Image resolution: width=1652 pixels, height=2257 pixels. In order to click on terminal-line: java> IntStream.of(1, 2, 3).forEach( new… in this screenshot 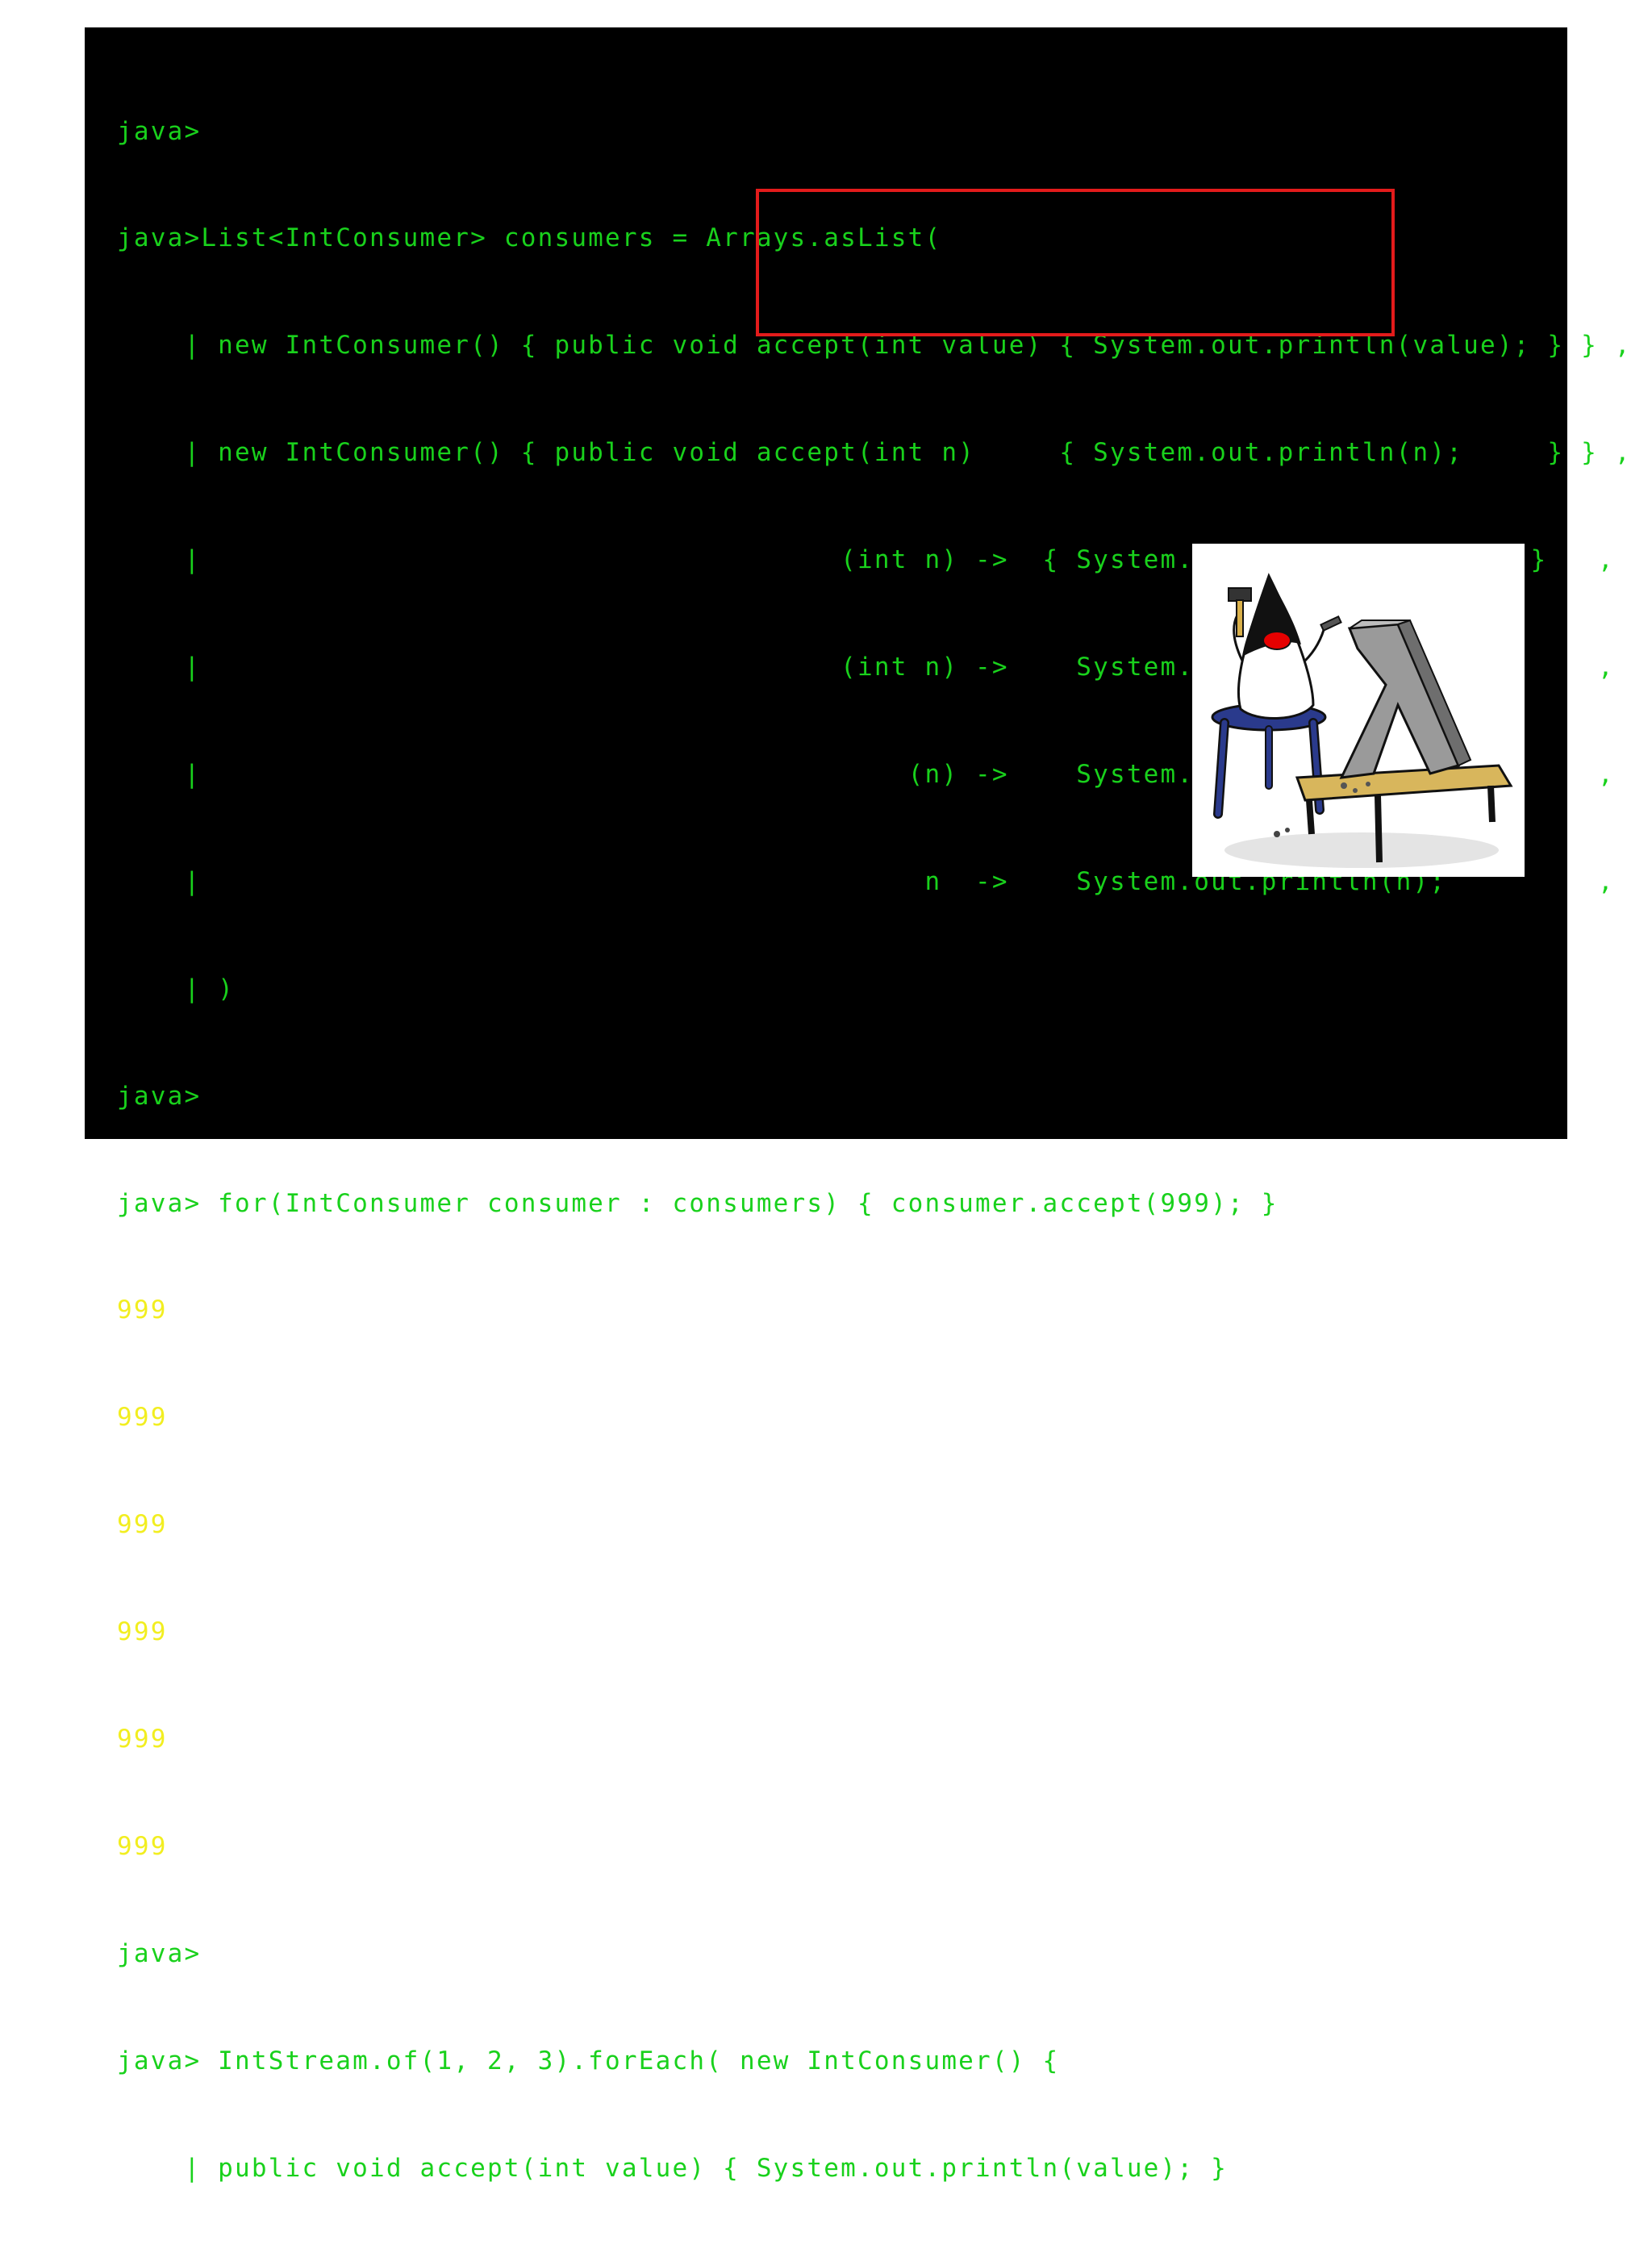, I will do `click(588, 2061)`.